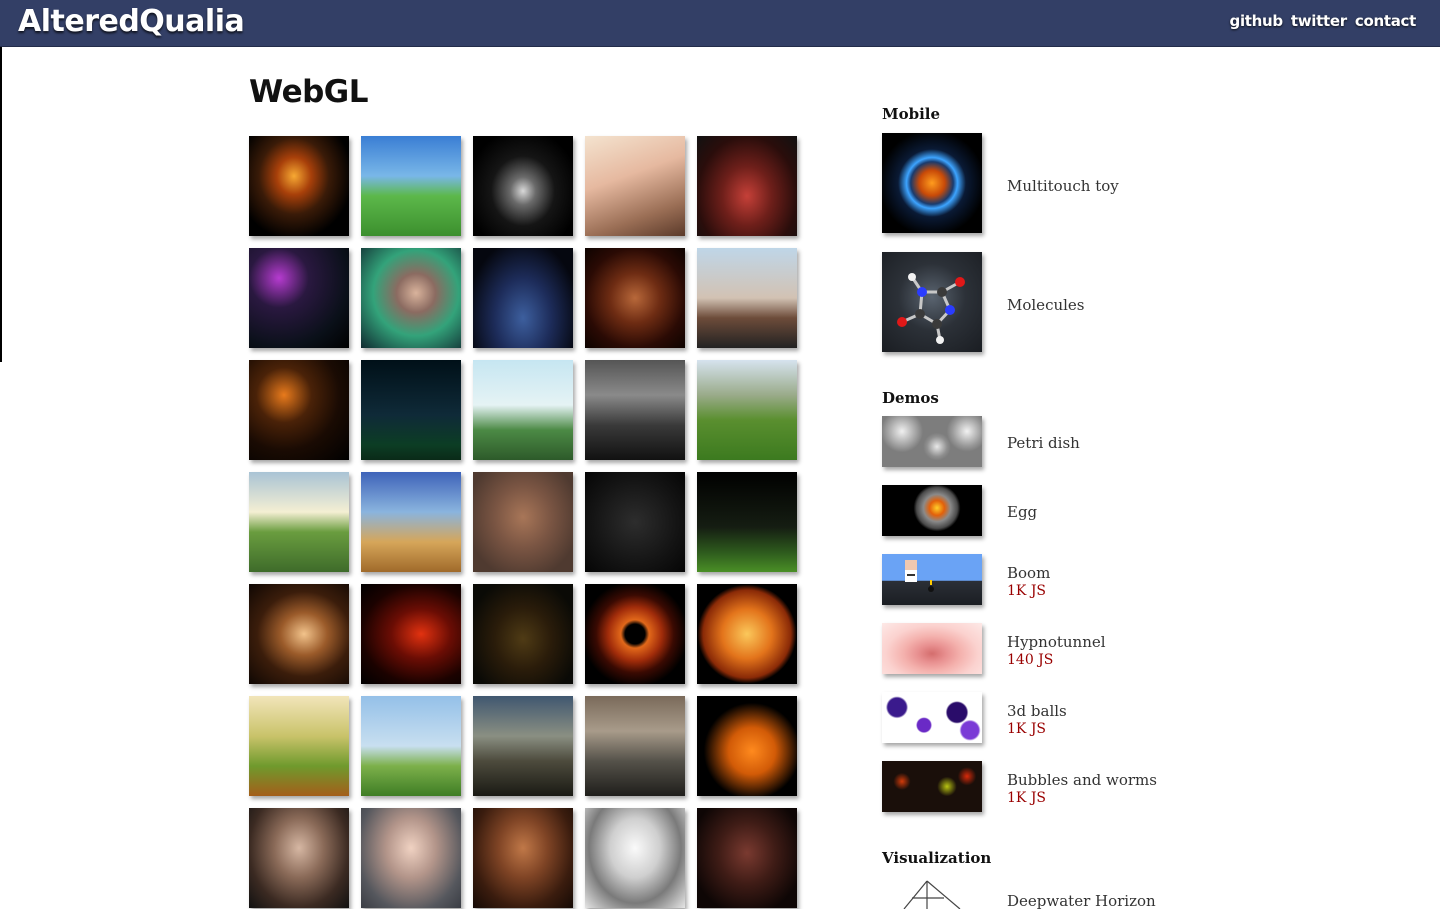 This screenshot has width=1440, height=909. I want to click on bubbles-and-worms-link: Bubbles and worms, so click(1082, 780).